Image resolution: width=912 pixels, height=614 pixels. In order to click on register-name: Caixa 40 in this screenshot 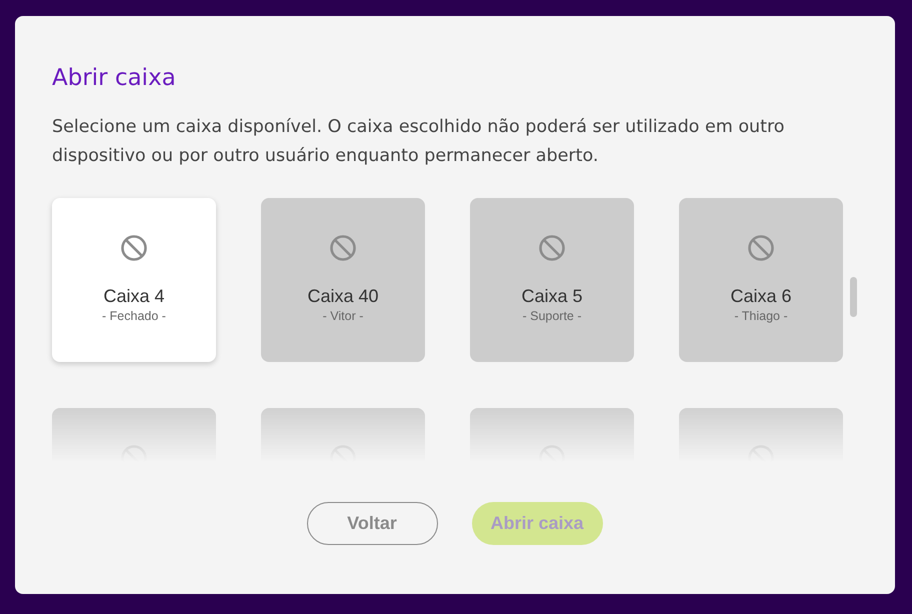, I will do `click(343, 296)`.